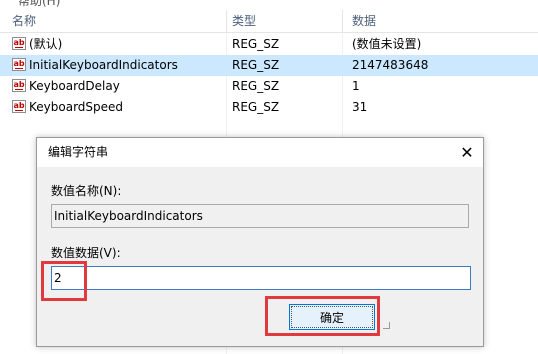 This screenshot has height=354, width=538. Describe the element at coordinates (386, 325) in the screenshot. I see `resize-grip` at that location.